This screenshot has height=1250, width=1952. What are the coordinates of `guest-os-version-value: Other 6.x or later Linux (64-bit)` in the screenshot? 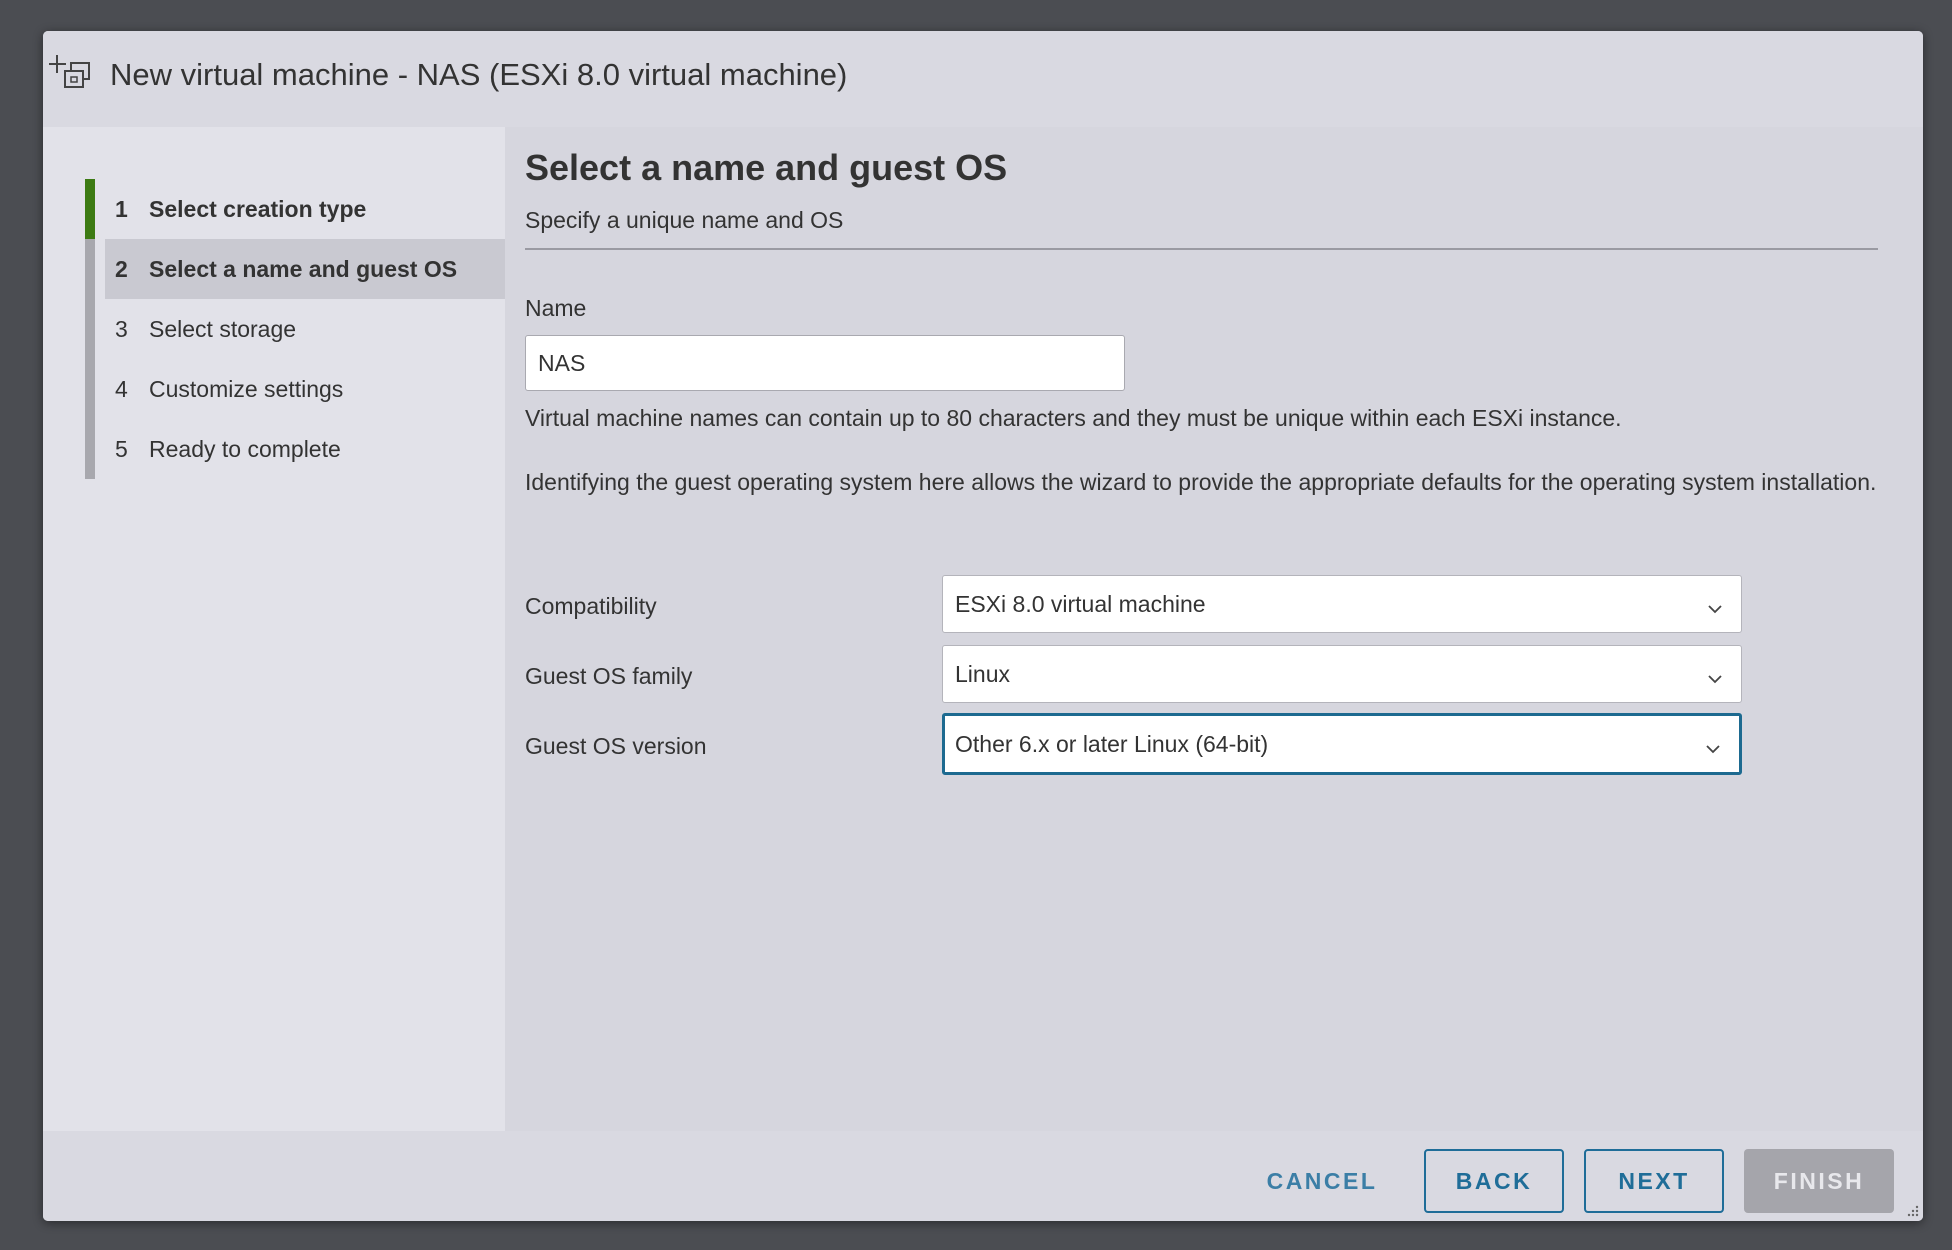 It's located at (1112, 743).